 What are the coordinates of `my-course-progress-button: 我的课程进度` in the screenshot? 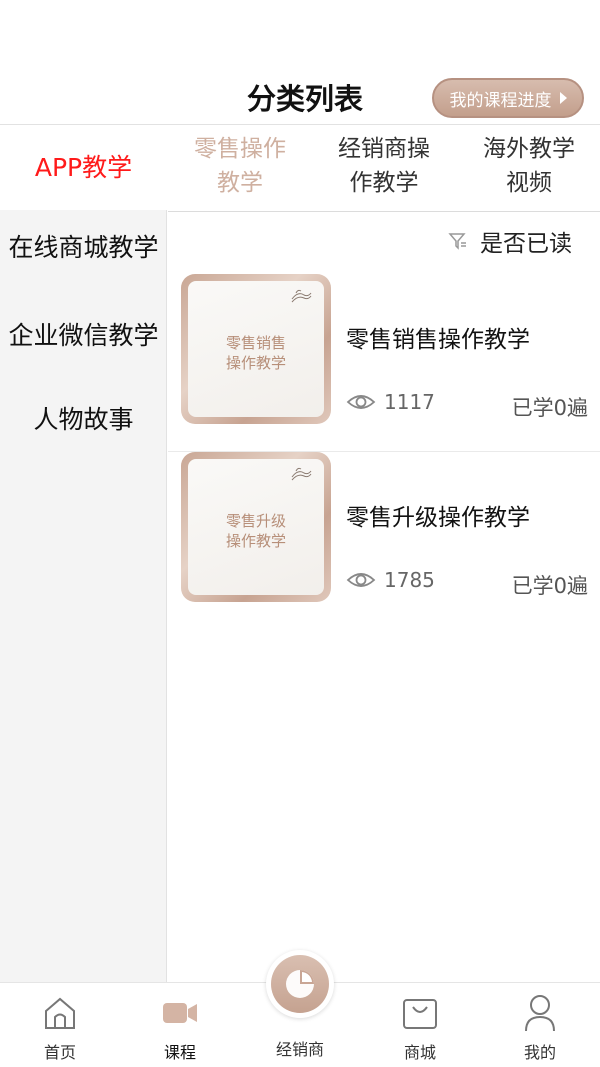 It's located at (508, 98).